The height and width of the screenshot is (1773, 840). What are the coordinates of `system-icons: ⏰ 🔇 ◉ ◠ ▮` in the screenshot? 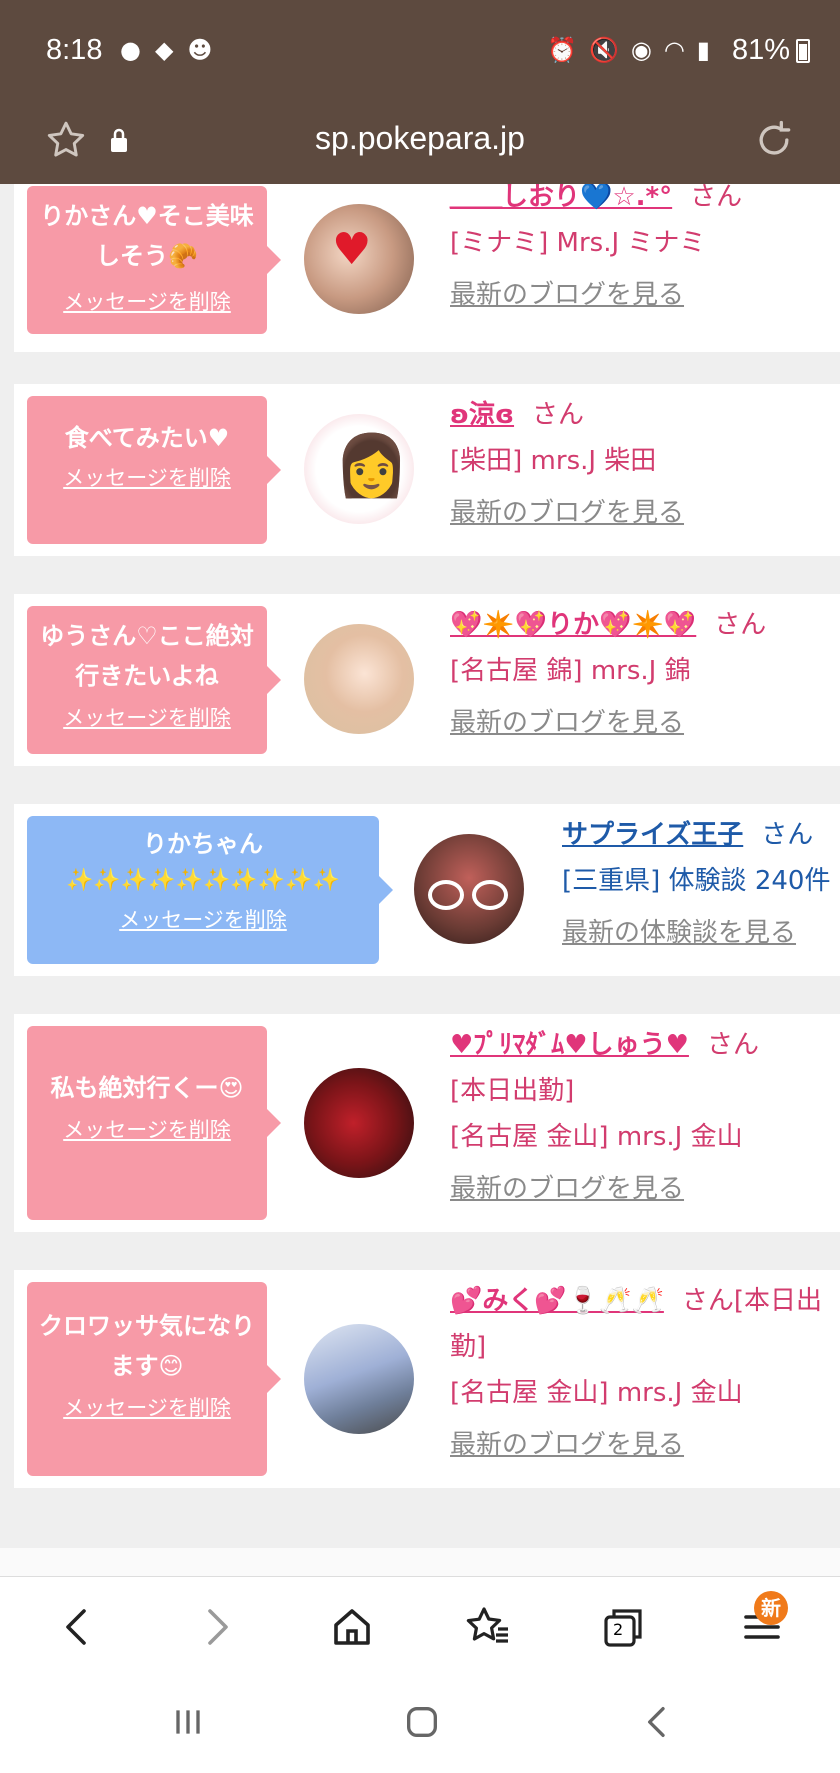 It's located at (628, 50).